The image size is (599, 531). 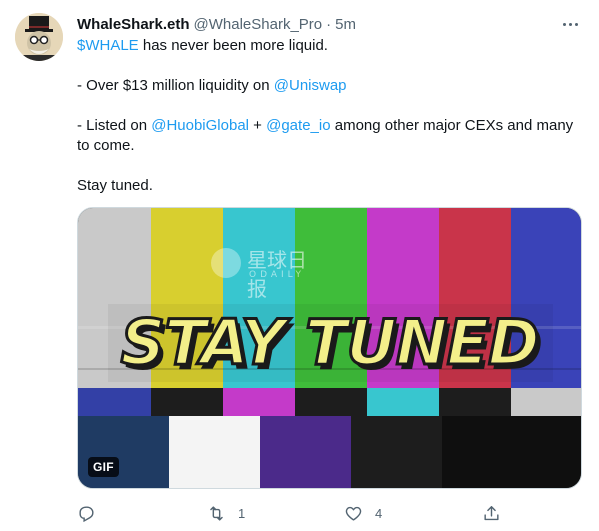 What do you see at coordinates (258, 125) in the screenshot?
I see `line3-mid: +` at bounding box center [258, 125].